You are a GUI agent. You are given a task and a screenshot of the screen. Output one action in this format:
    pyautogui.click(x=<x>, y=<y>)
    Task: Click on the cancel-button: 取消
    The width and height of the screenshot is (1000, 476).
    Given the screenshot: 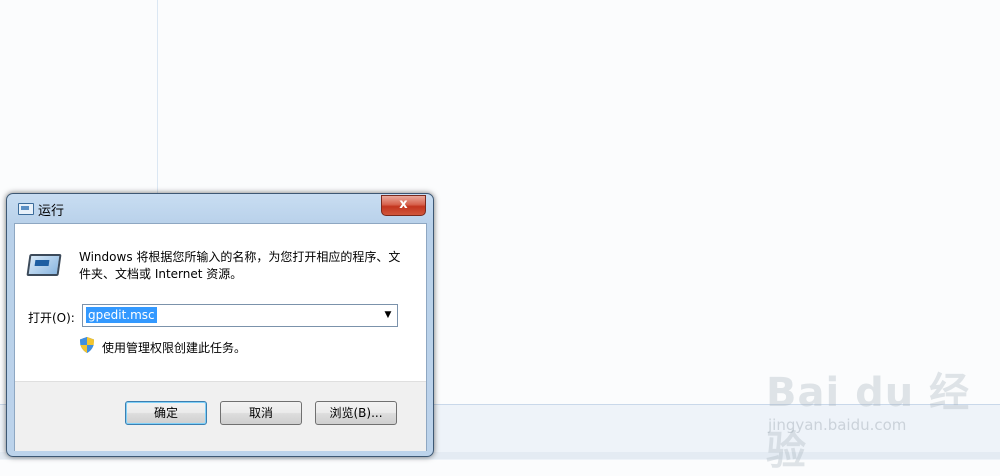 What is the action you would take?
    pyautogui.click(x=261, y=413)
    